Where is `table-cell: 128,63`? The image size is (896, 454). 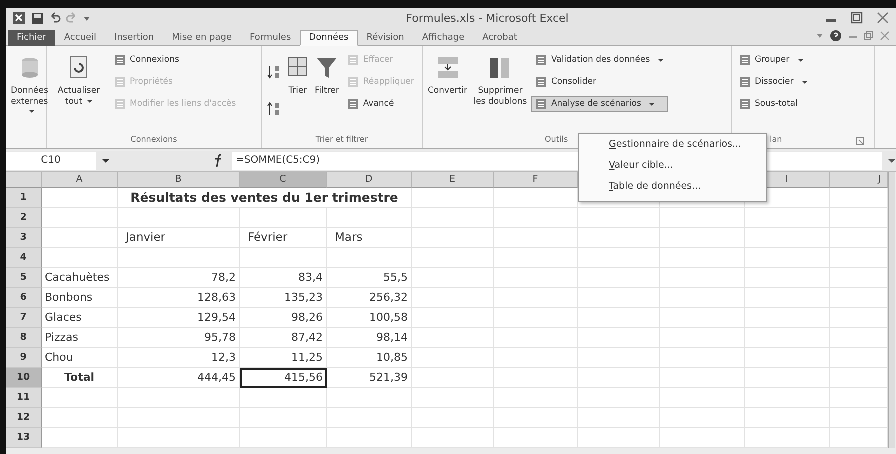
table-cell: 128,63 is located at coordinates (179, 298).